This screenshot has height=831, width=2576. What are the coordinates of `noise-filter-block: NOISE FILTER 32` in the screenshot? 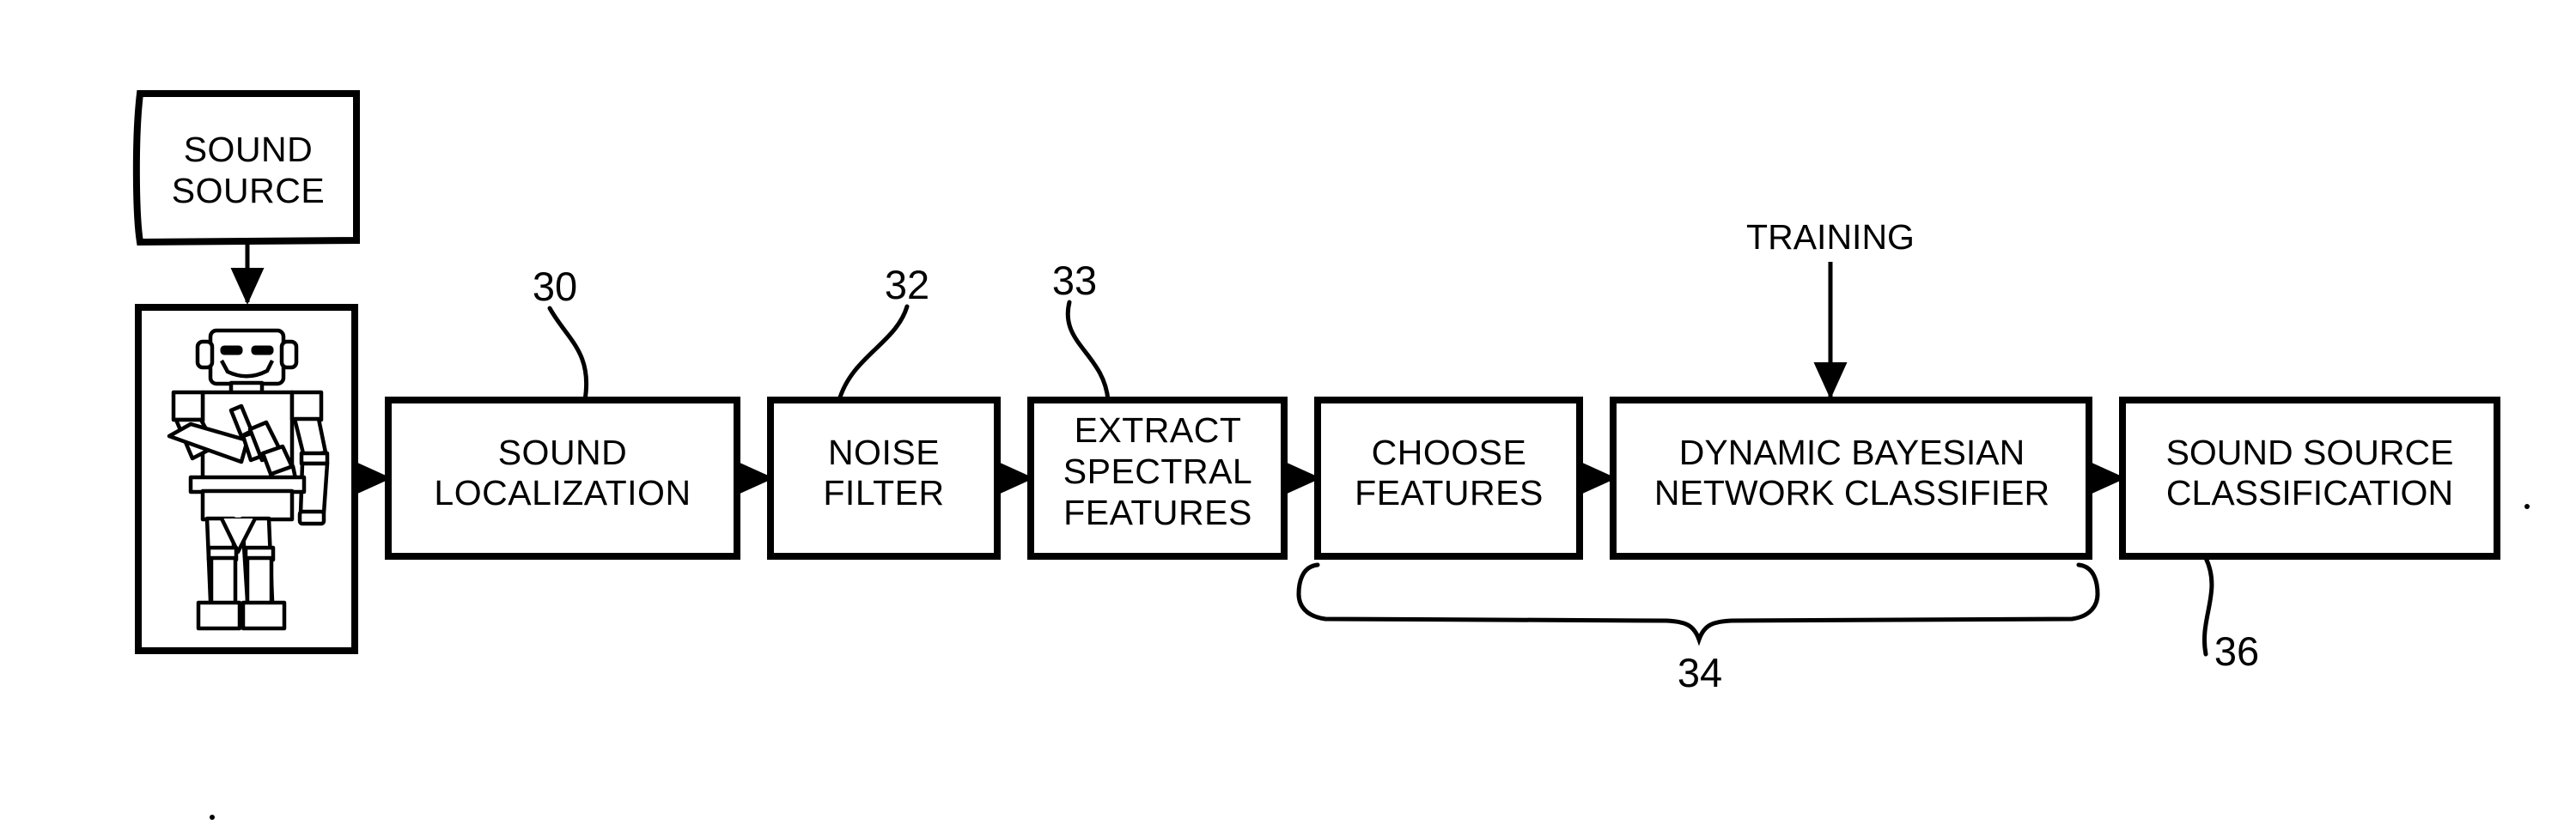 It's located at (884, 411).